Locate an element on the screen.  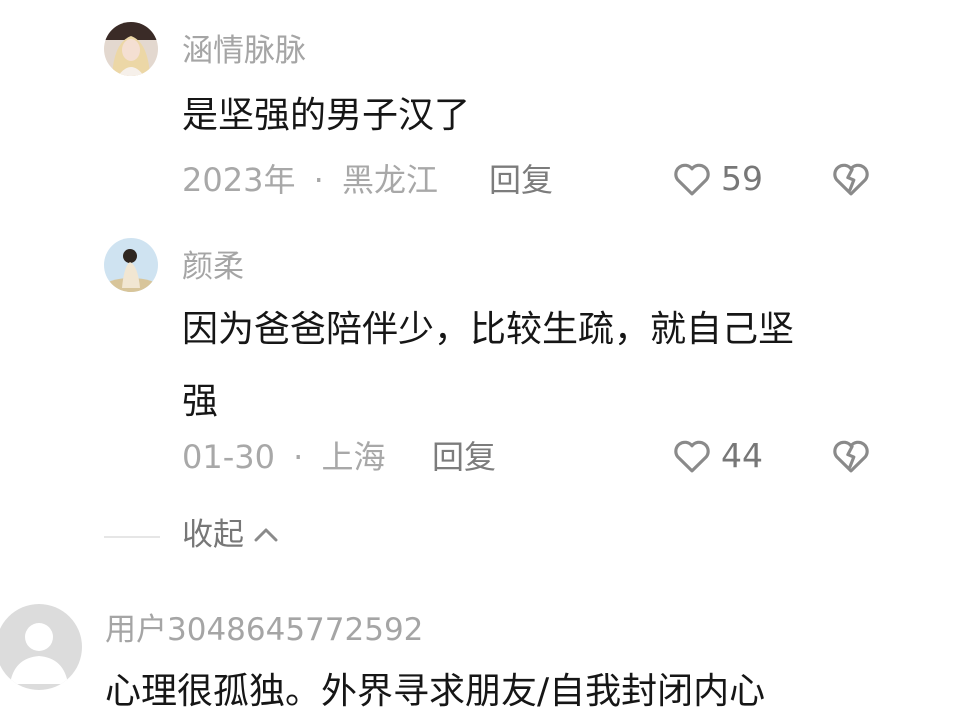
comment-meta: 2023年 · 黑龙江 is located at coordinates (310, 180).